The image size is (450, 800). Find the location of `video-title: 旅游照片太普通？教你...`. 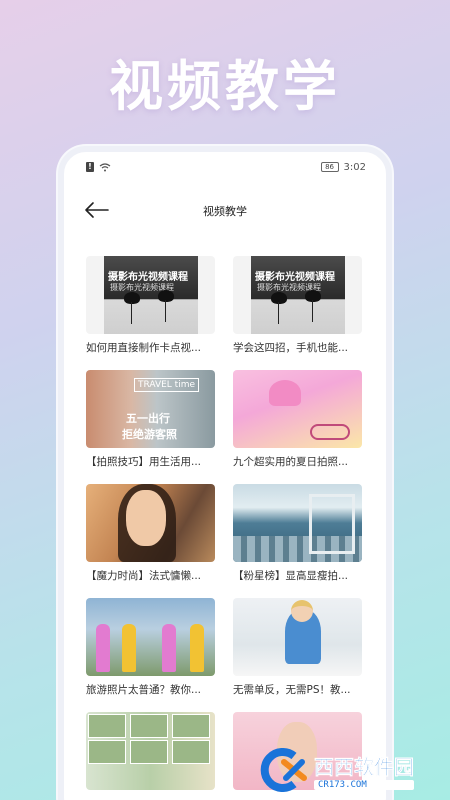

video-title: 旅游照片太普通？教你... is located at coordinates (144, 690).